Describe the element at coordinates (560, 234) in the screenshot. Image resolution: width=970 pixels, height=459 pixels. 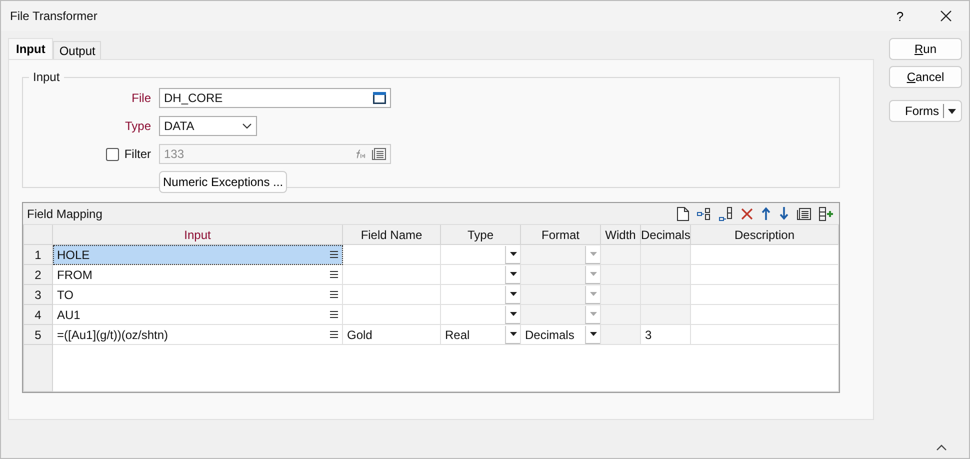
I see `column-header: Format` at that location.